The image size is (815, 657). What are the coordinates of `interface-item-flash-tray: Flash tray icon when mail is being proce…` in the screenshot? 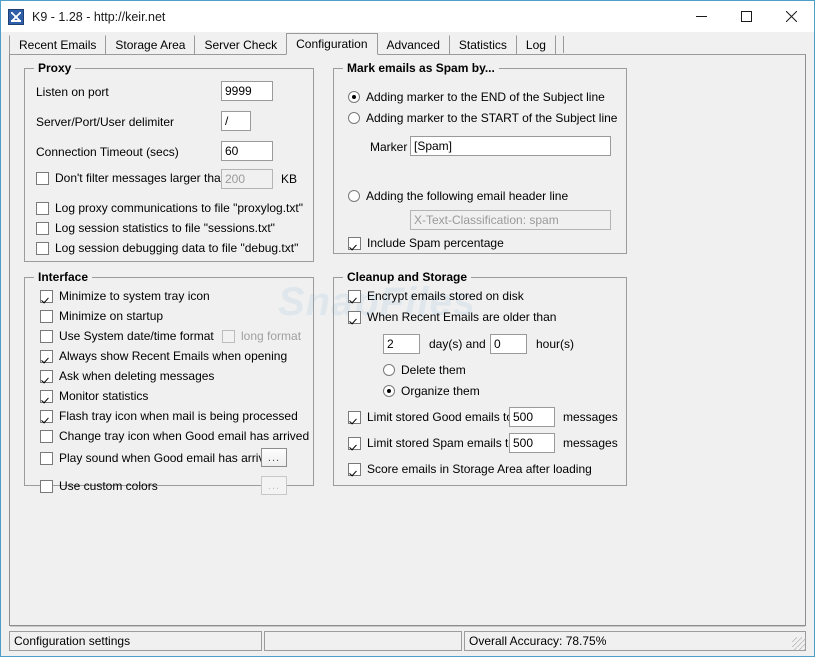 It's located at (169, 416).